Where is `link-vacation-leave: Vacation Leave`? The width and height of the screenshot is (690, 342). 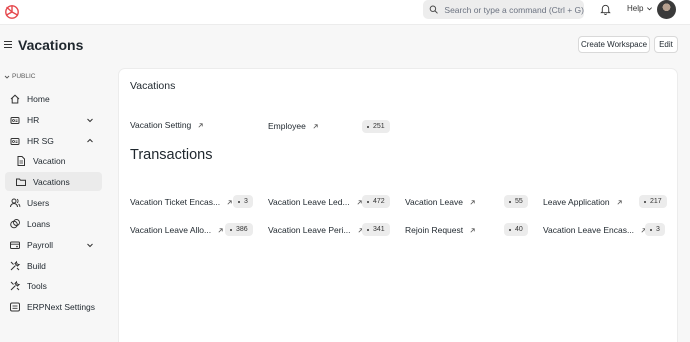 link-vacation-leave: Vacation Leave is located at coordinates (440, 202).